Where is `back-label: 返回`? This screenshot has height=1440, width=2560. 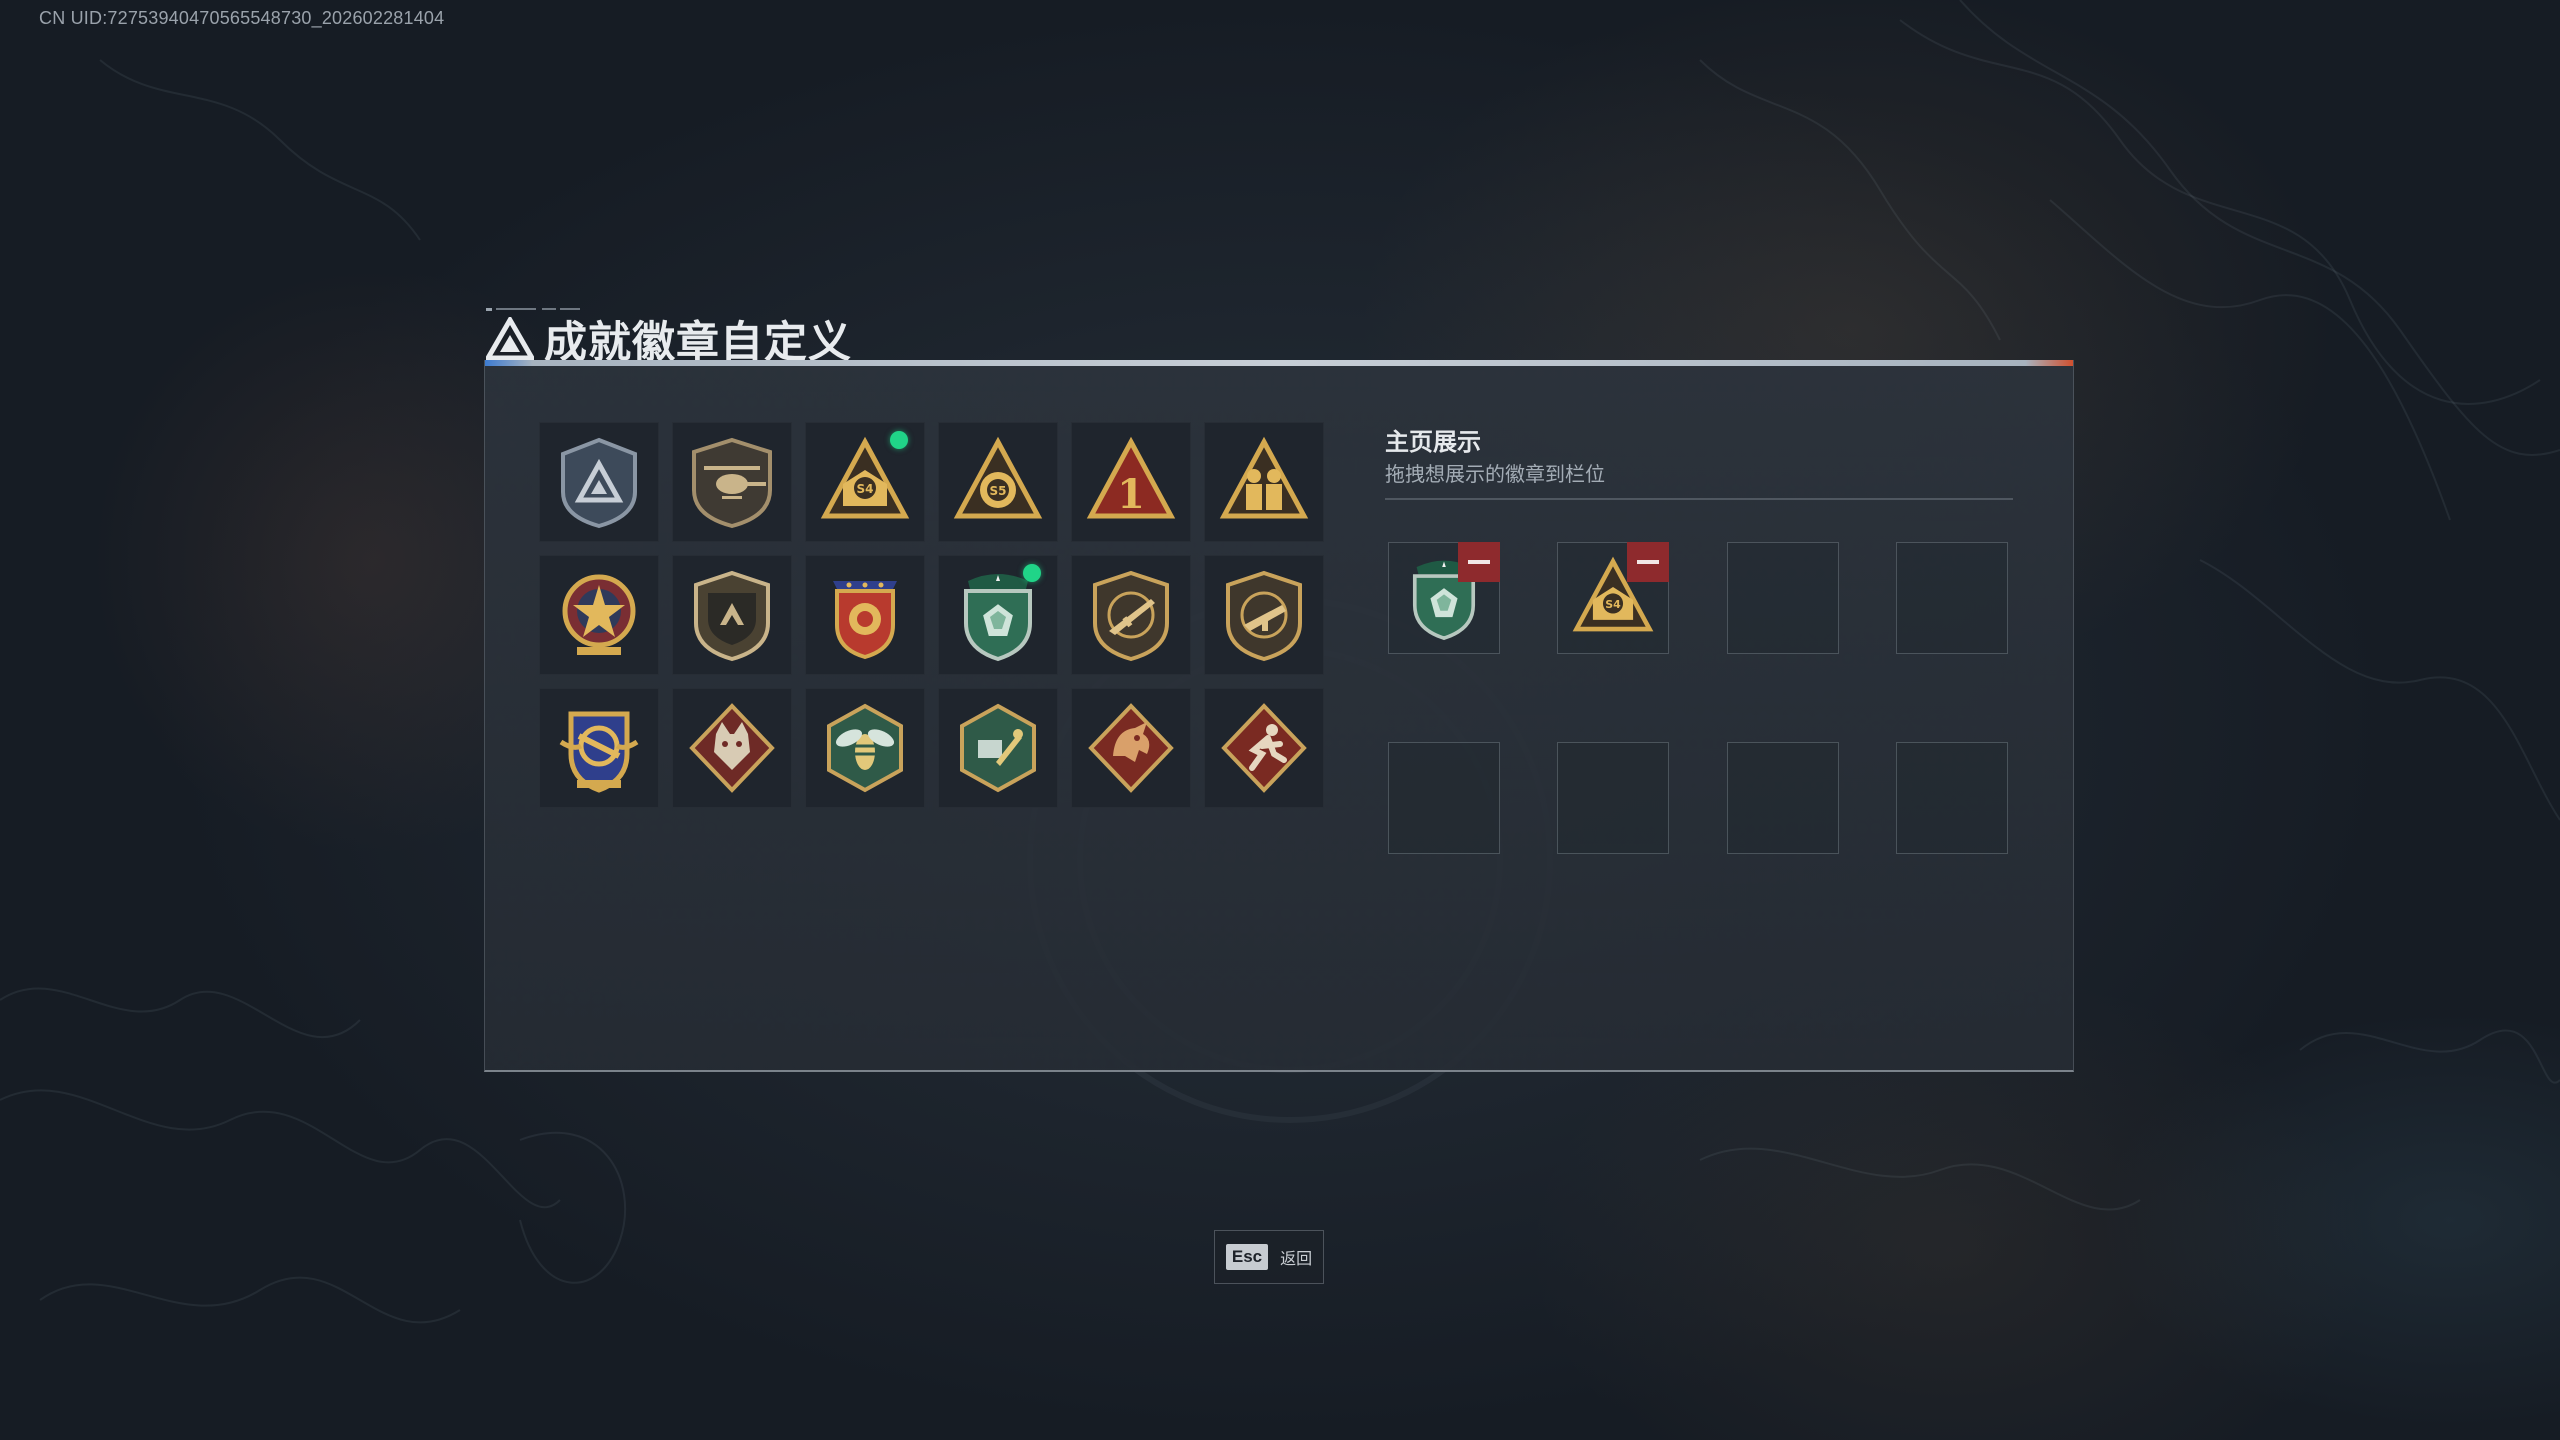
back-label: 返回 is located at coordinates (1296, 1258).